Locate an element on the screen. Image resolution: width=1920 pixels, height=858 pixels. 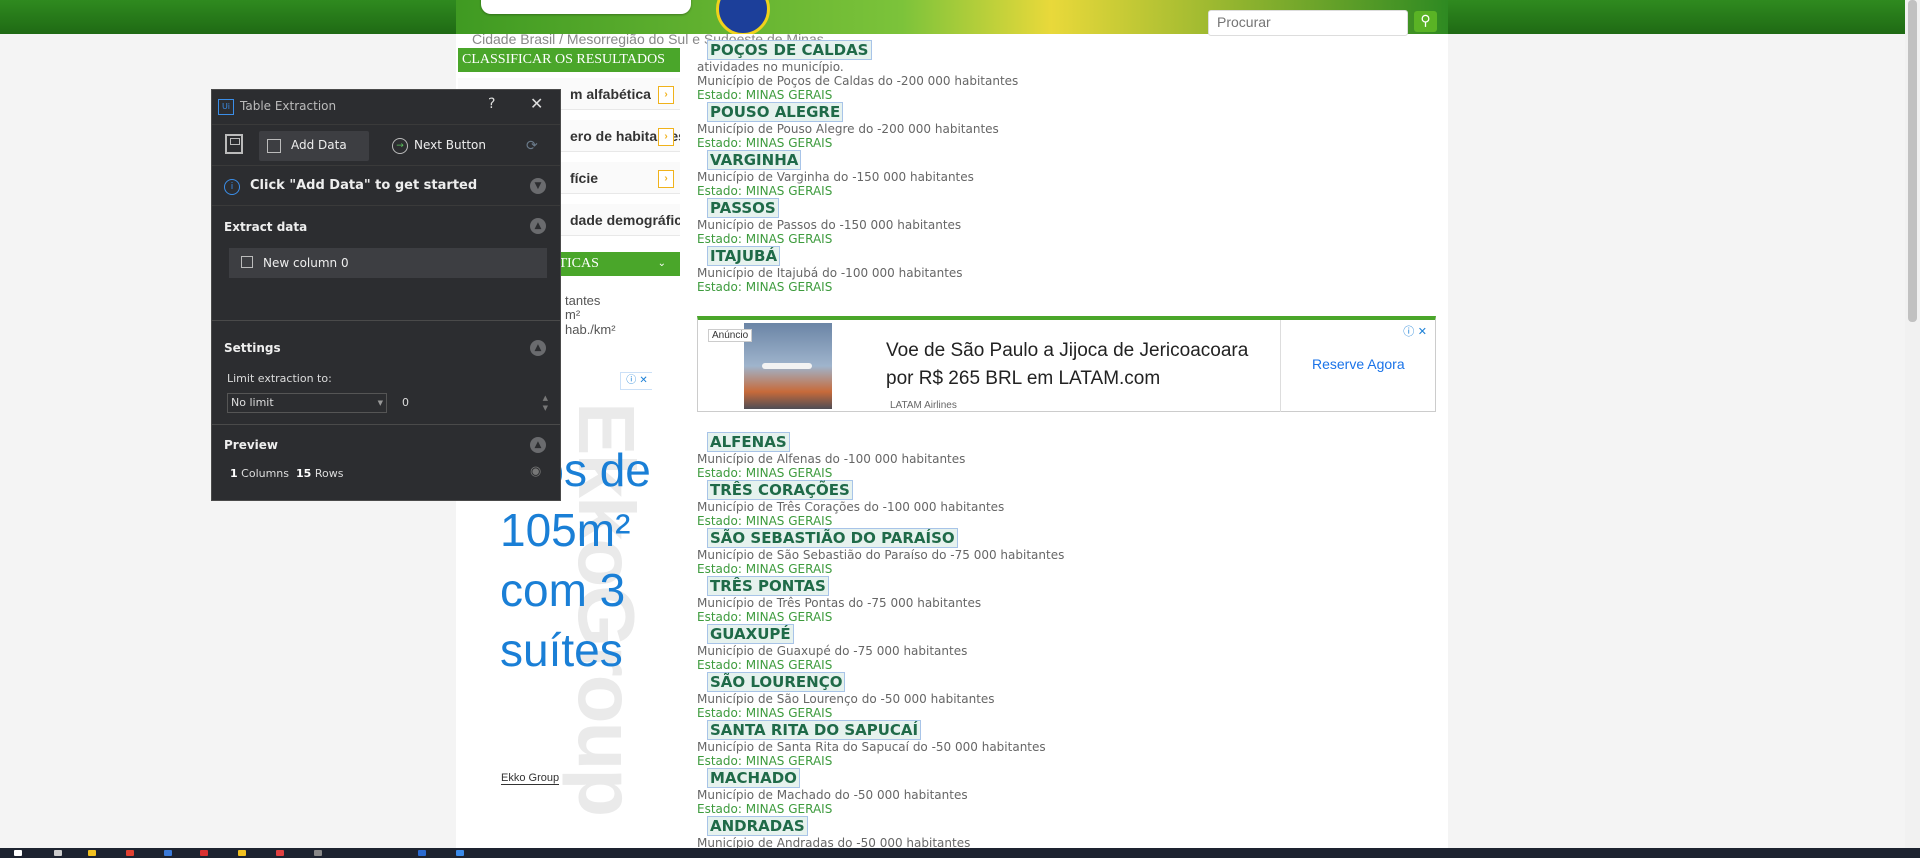
add-data-icon is located at coordinates (274, 146).